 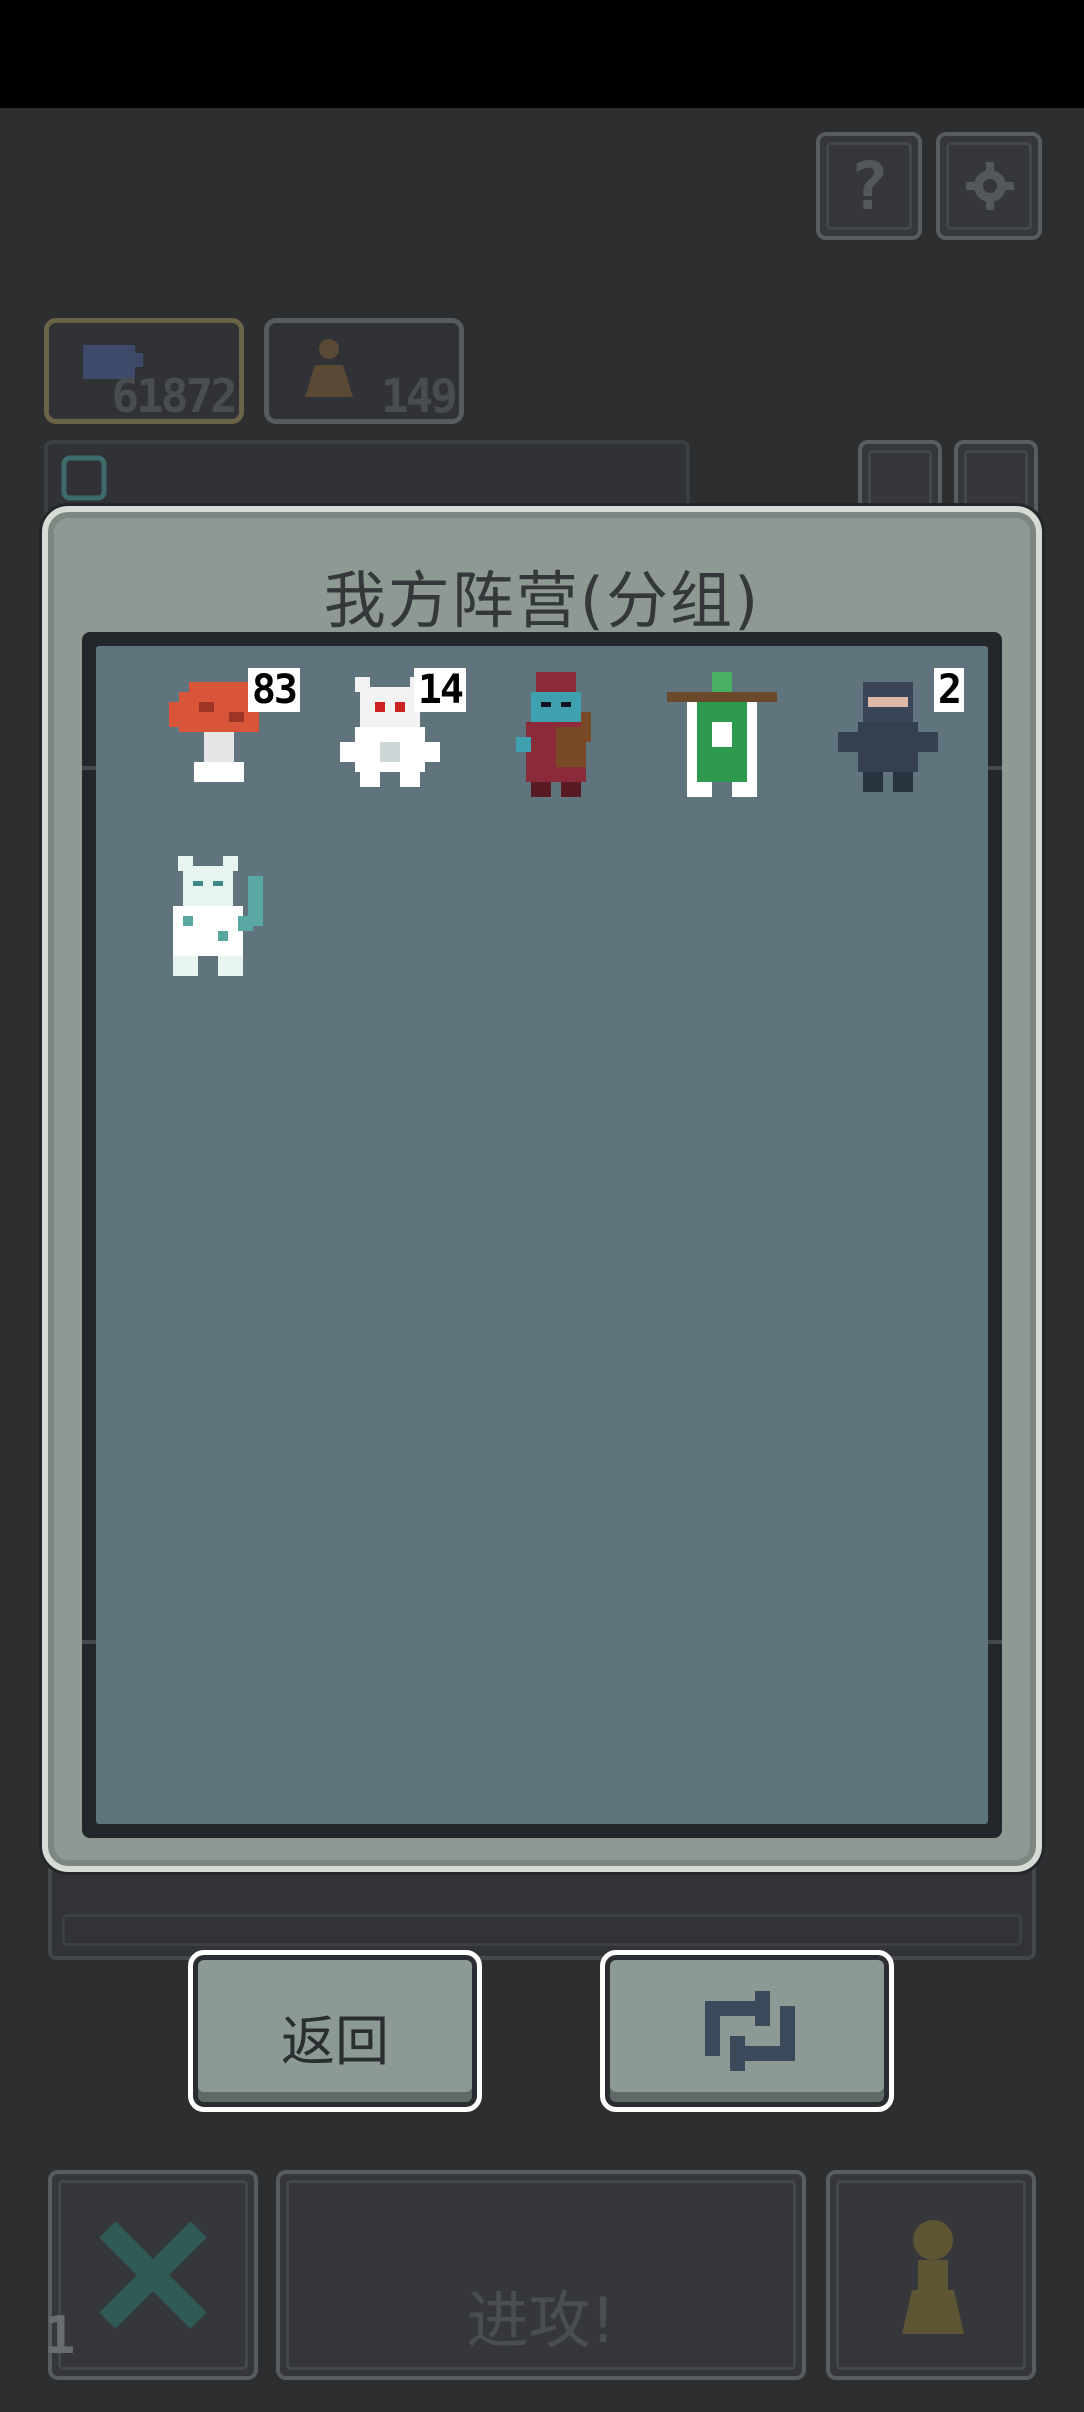 I want to click on unit-white-beast: 14, so click(x=393, y=737).